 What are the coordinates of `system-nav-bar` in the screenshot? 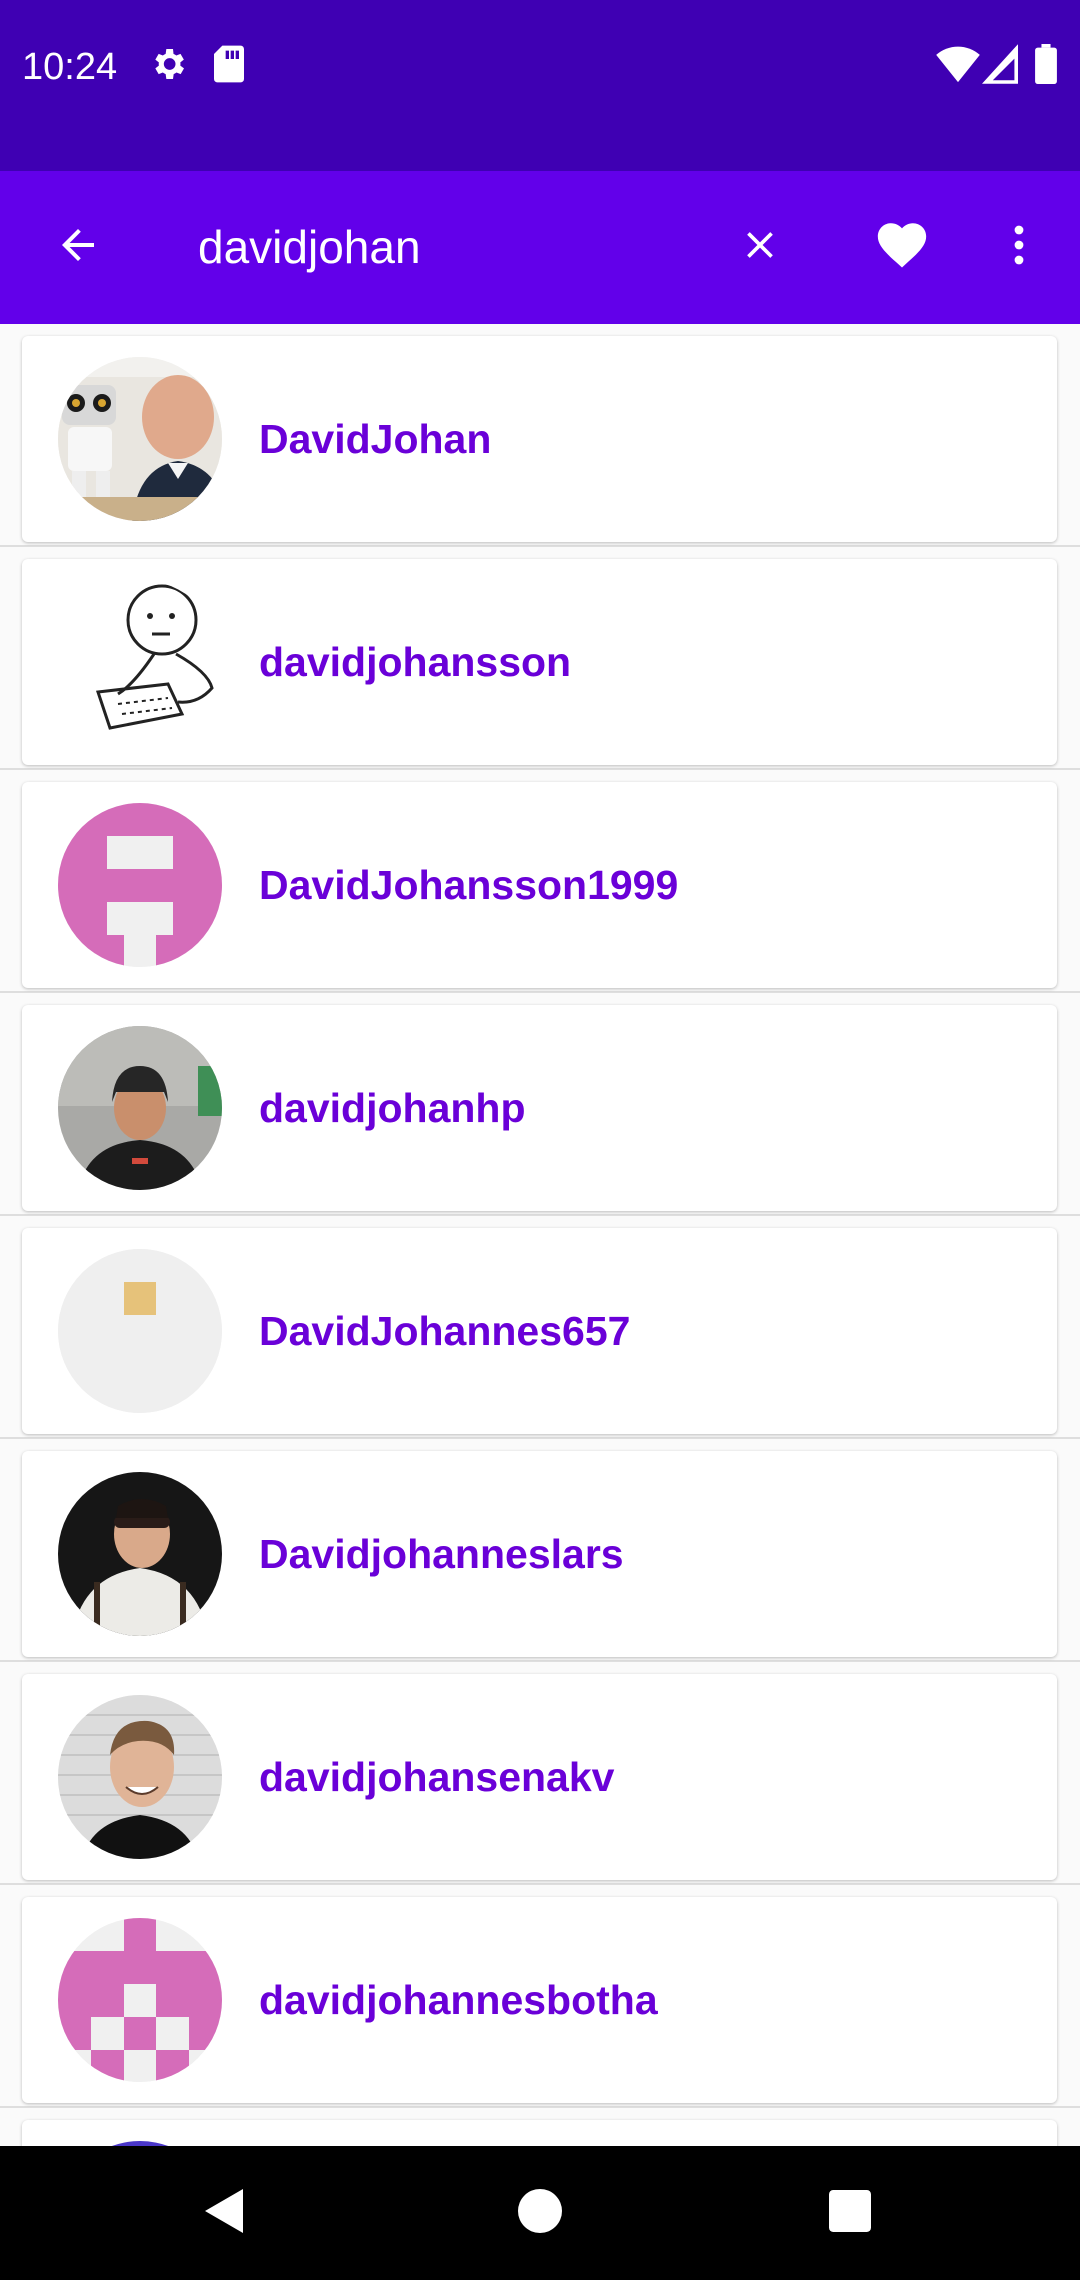 It's located at (540, 2213).